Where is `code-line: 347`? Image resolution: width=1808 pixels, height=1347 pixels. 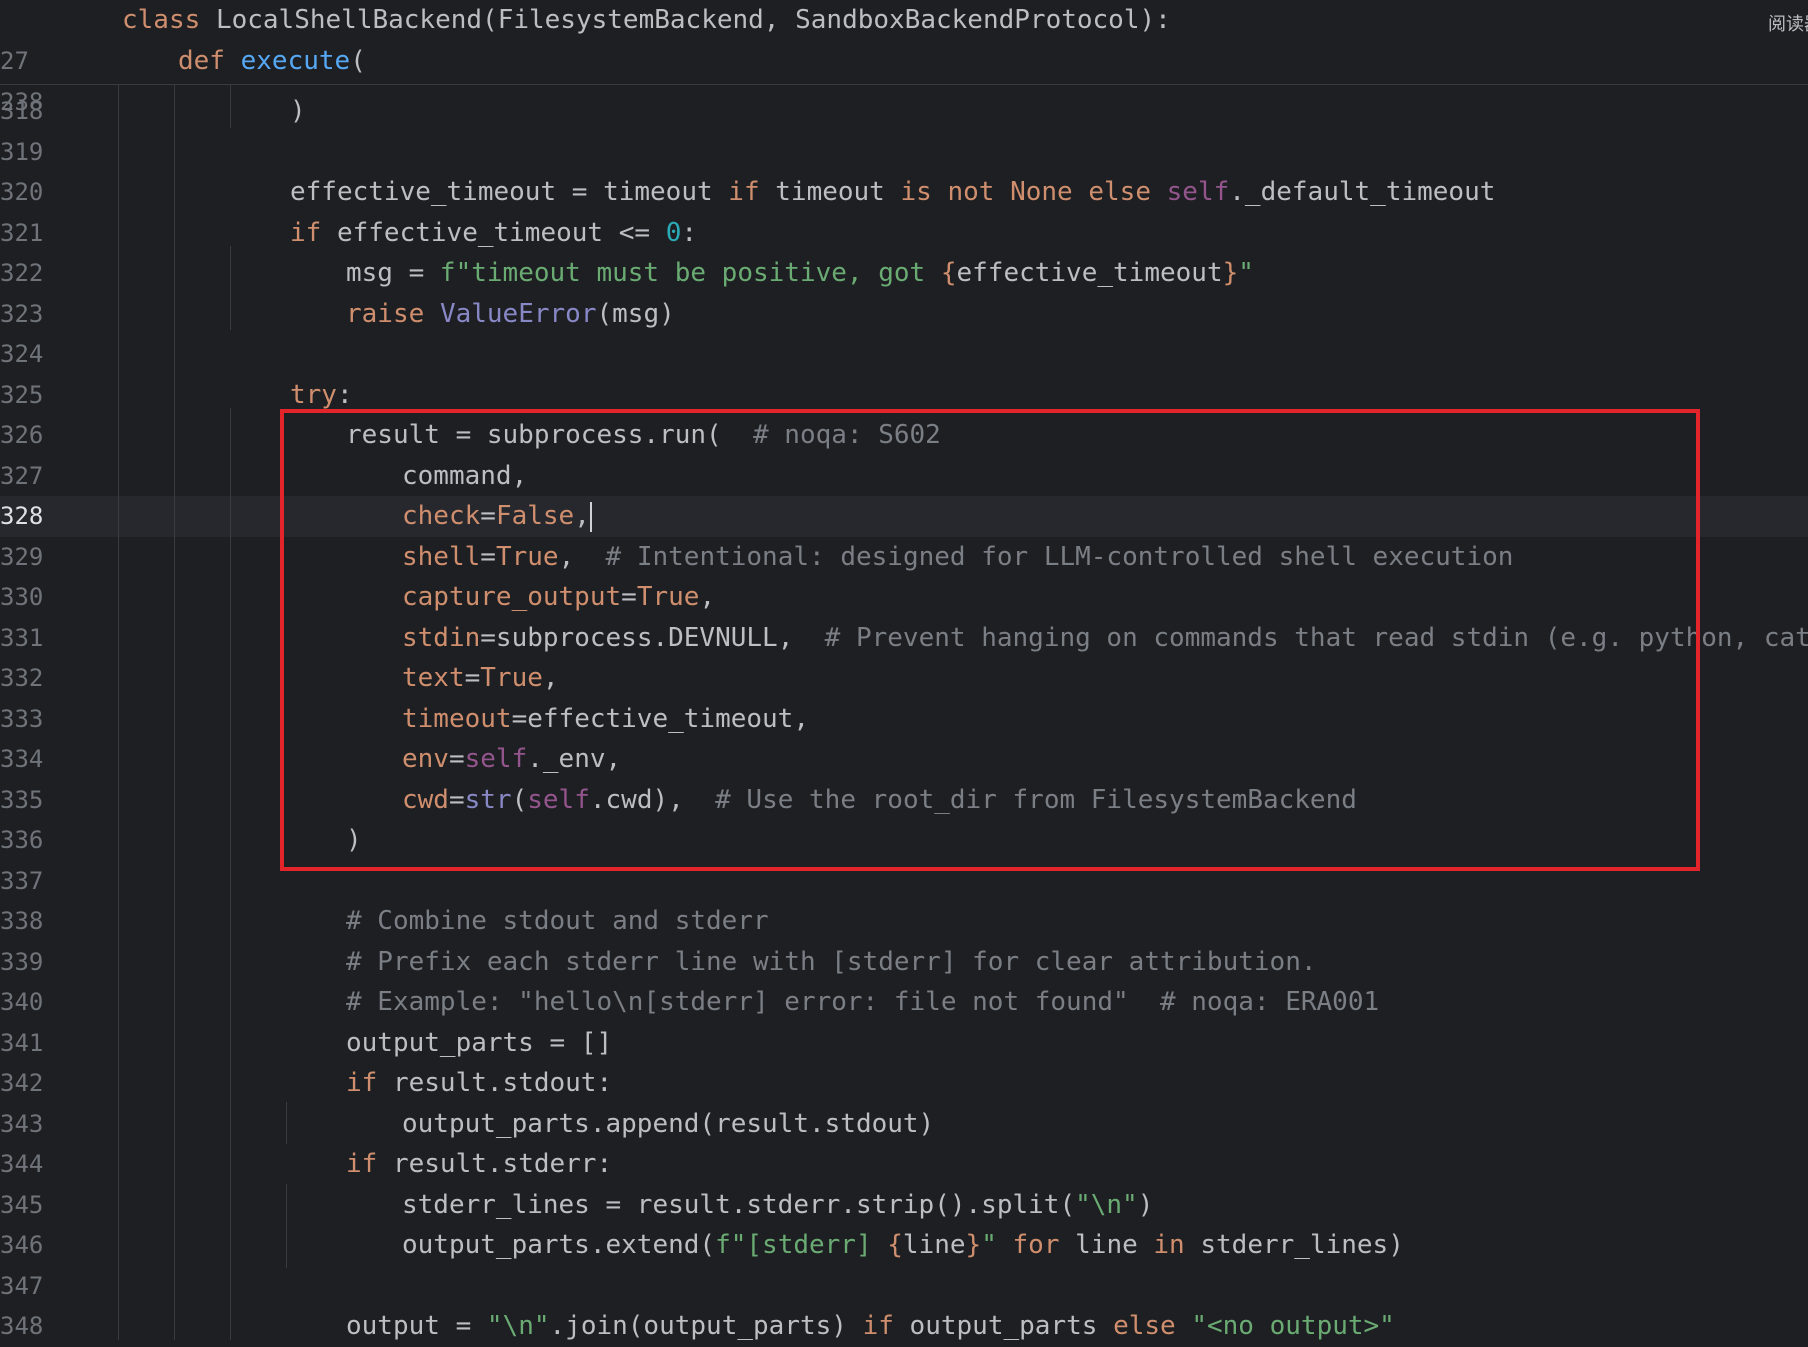
code-line: 347 is located at coordinates (904, 1286).